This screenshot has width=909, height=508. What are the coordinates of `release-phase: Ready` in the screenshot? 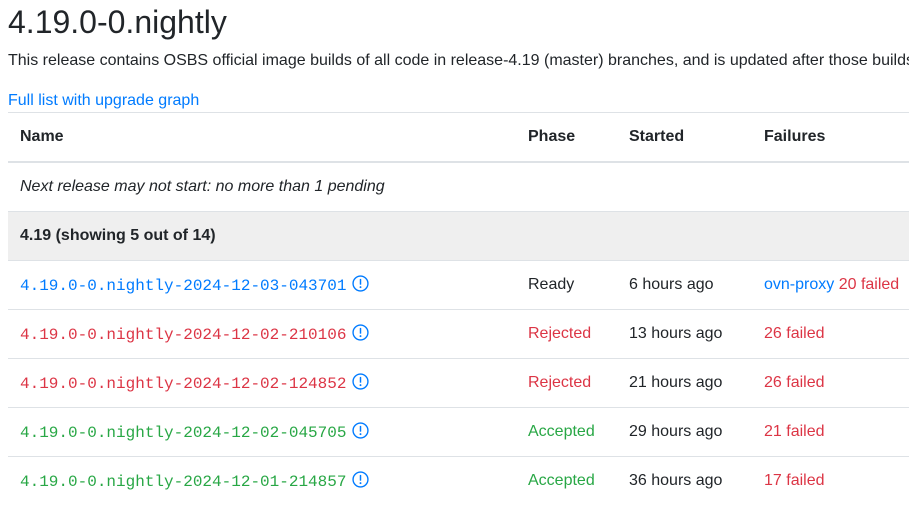 It's located at (566, 285).